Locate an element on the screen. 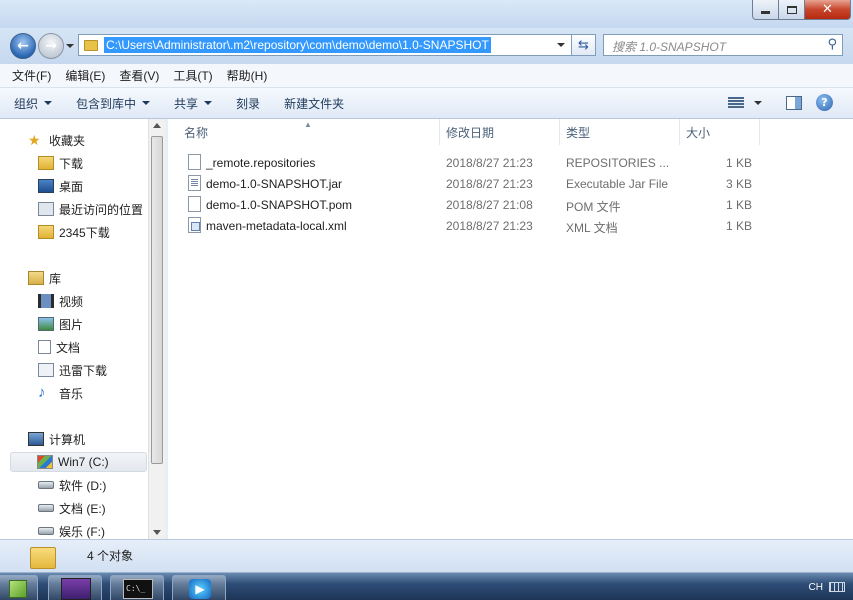 Image resolution: width=853 pixels, height=600 pixels. refresh-icon: ⇆ is located at coordinates (583, 45).